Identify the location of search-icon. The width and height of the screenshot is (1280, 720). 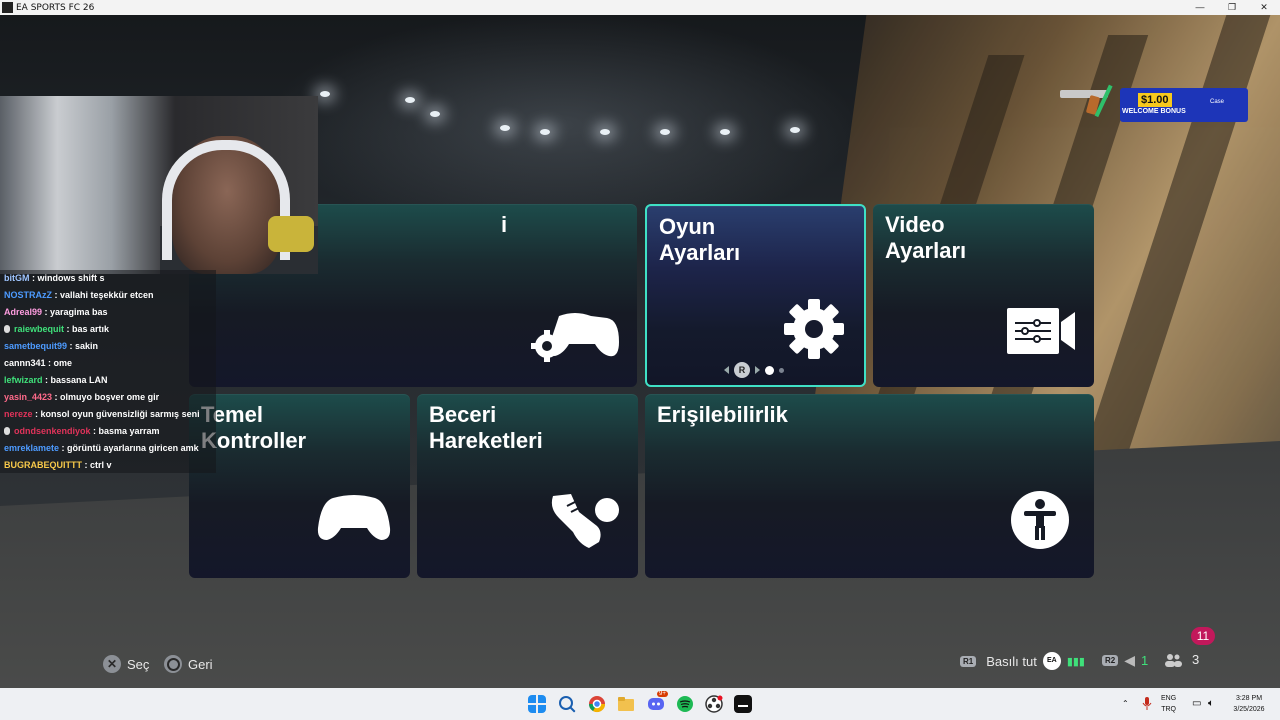
(567, 704).